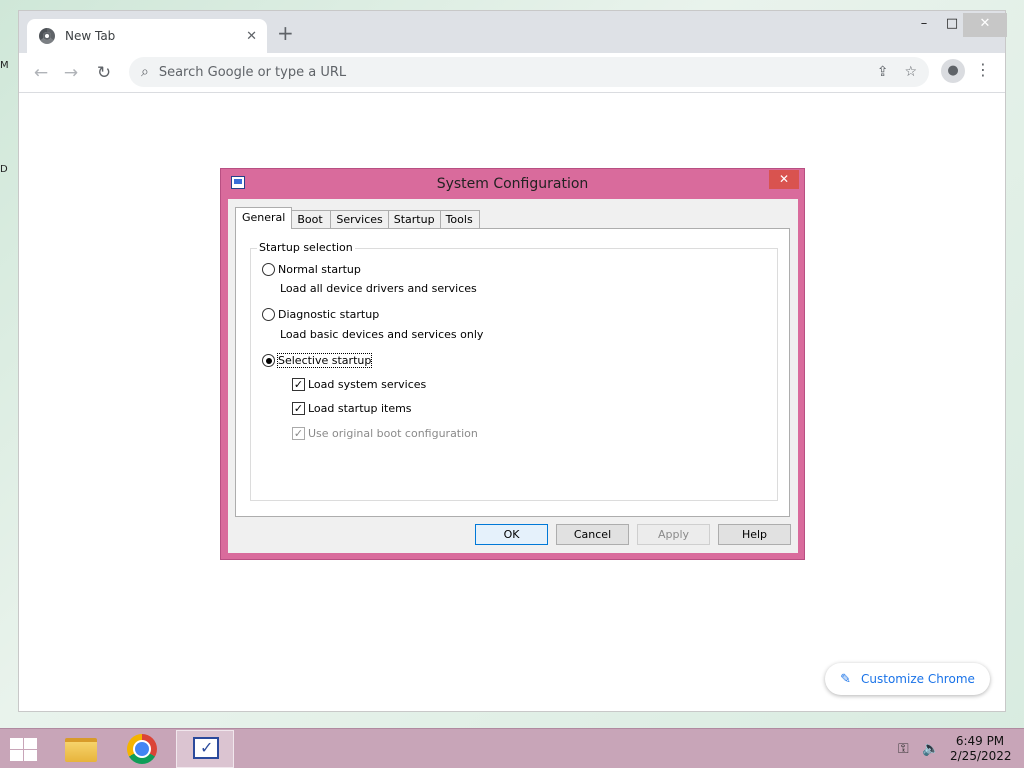 The width and height of the screenshot is (1024, 768). I want to click on taskbar: ⚿ 🔈 6:49 PM 2/25/2022, so click(512, 748).